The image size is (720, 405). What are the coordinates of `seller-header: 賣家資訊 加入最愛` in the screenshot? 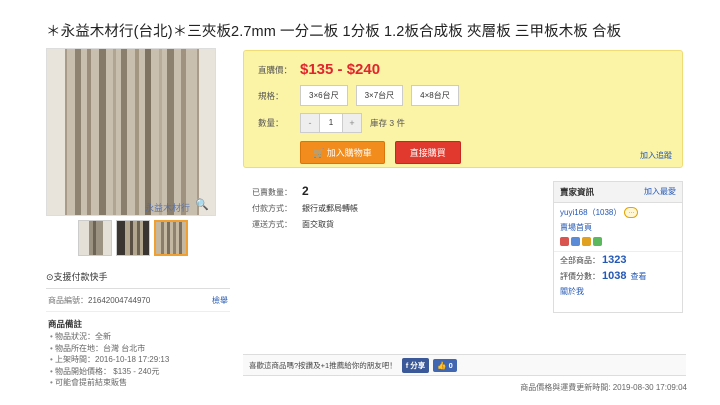 It's located at (618, 192).